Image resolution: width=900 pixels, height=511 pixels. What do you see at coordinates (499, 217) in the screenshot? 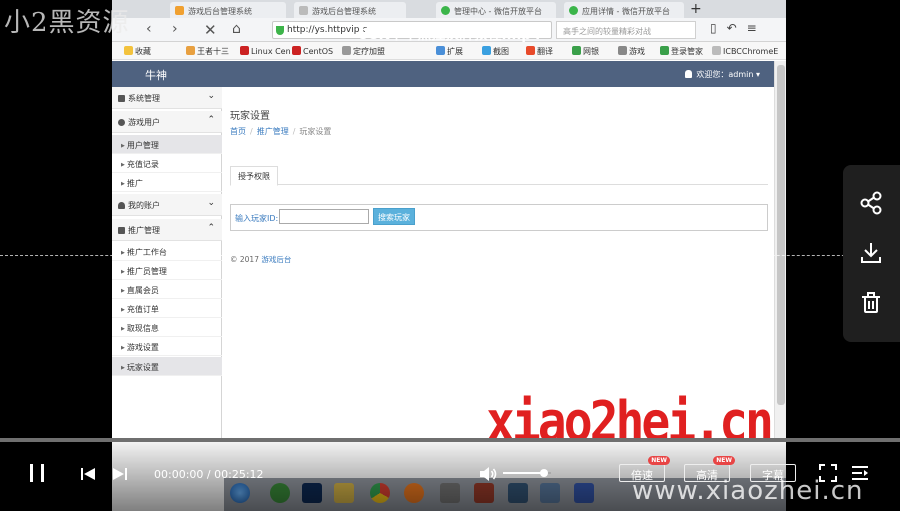
I see `player-search-form: 输入玩家ID: 搜索玩家` at bounding box center [499, 217].